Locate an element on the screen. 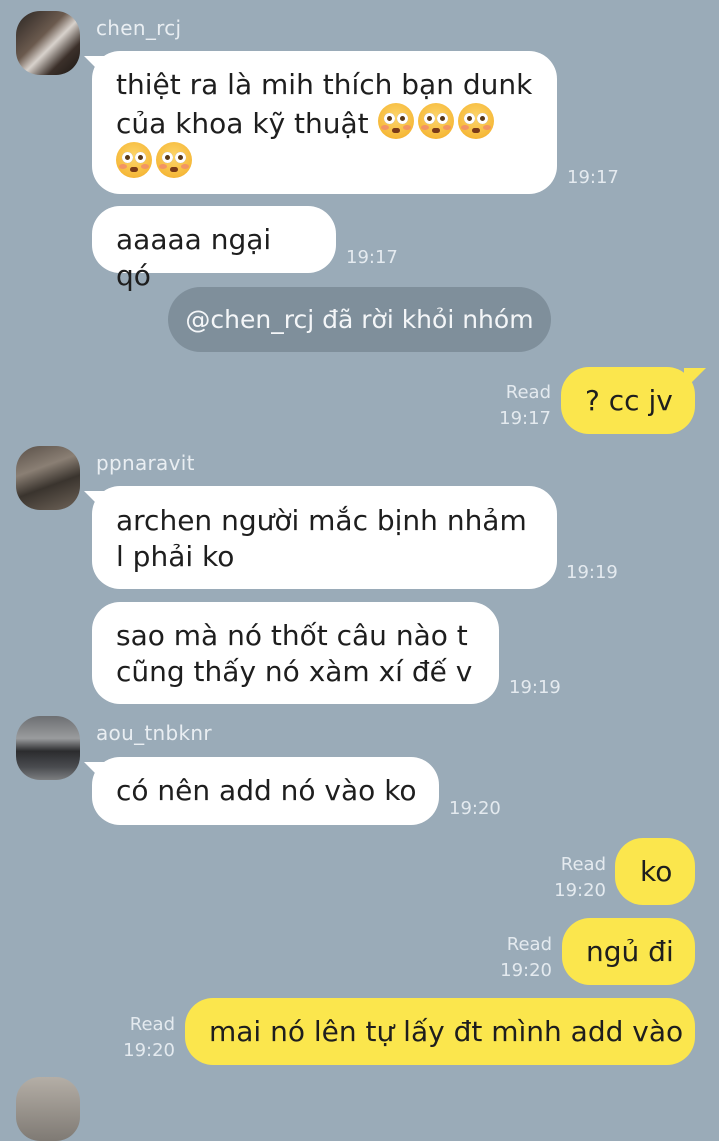 Image resolution: width=719 pixels, height=1141 pixels. message-text is located at coordinates (325, 161).